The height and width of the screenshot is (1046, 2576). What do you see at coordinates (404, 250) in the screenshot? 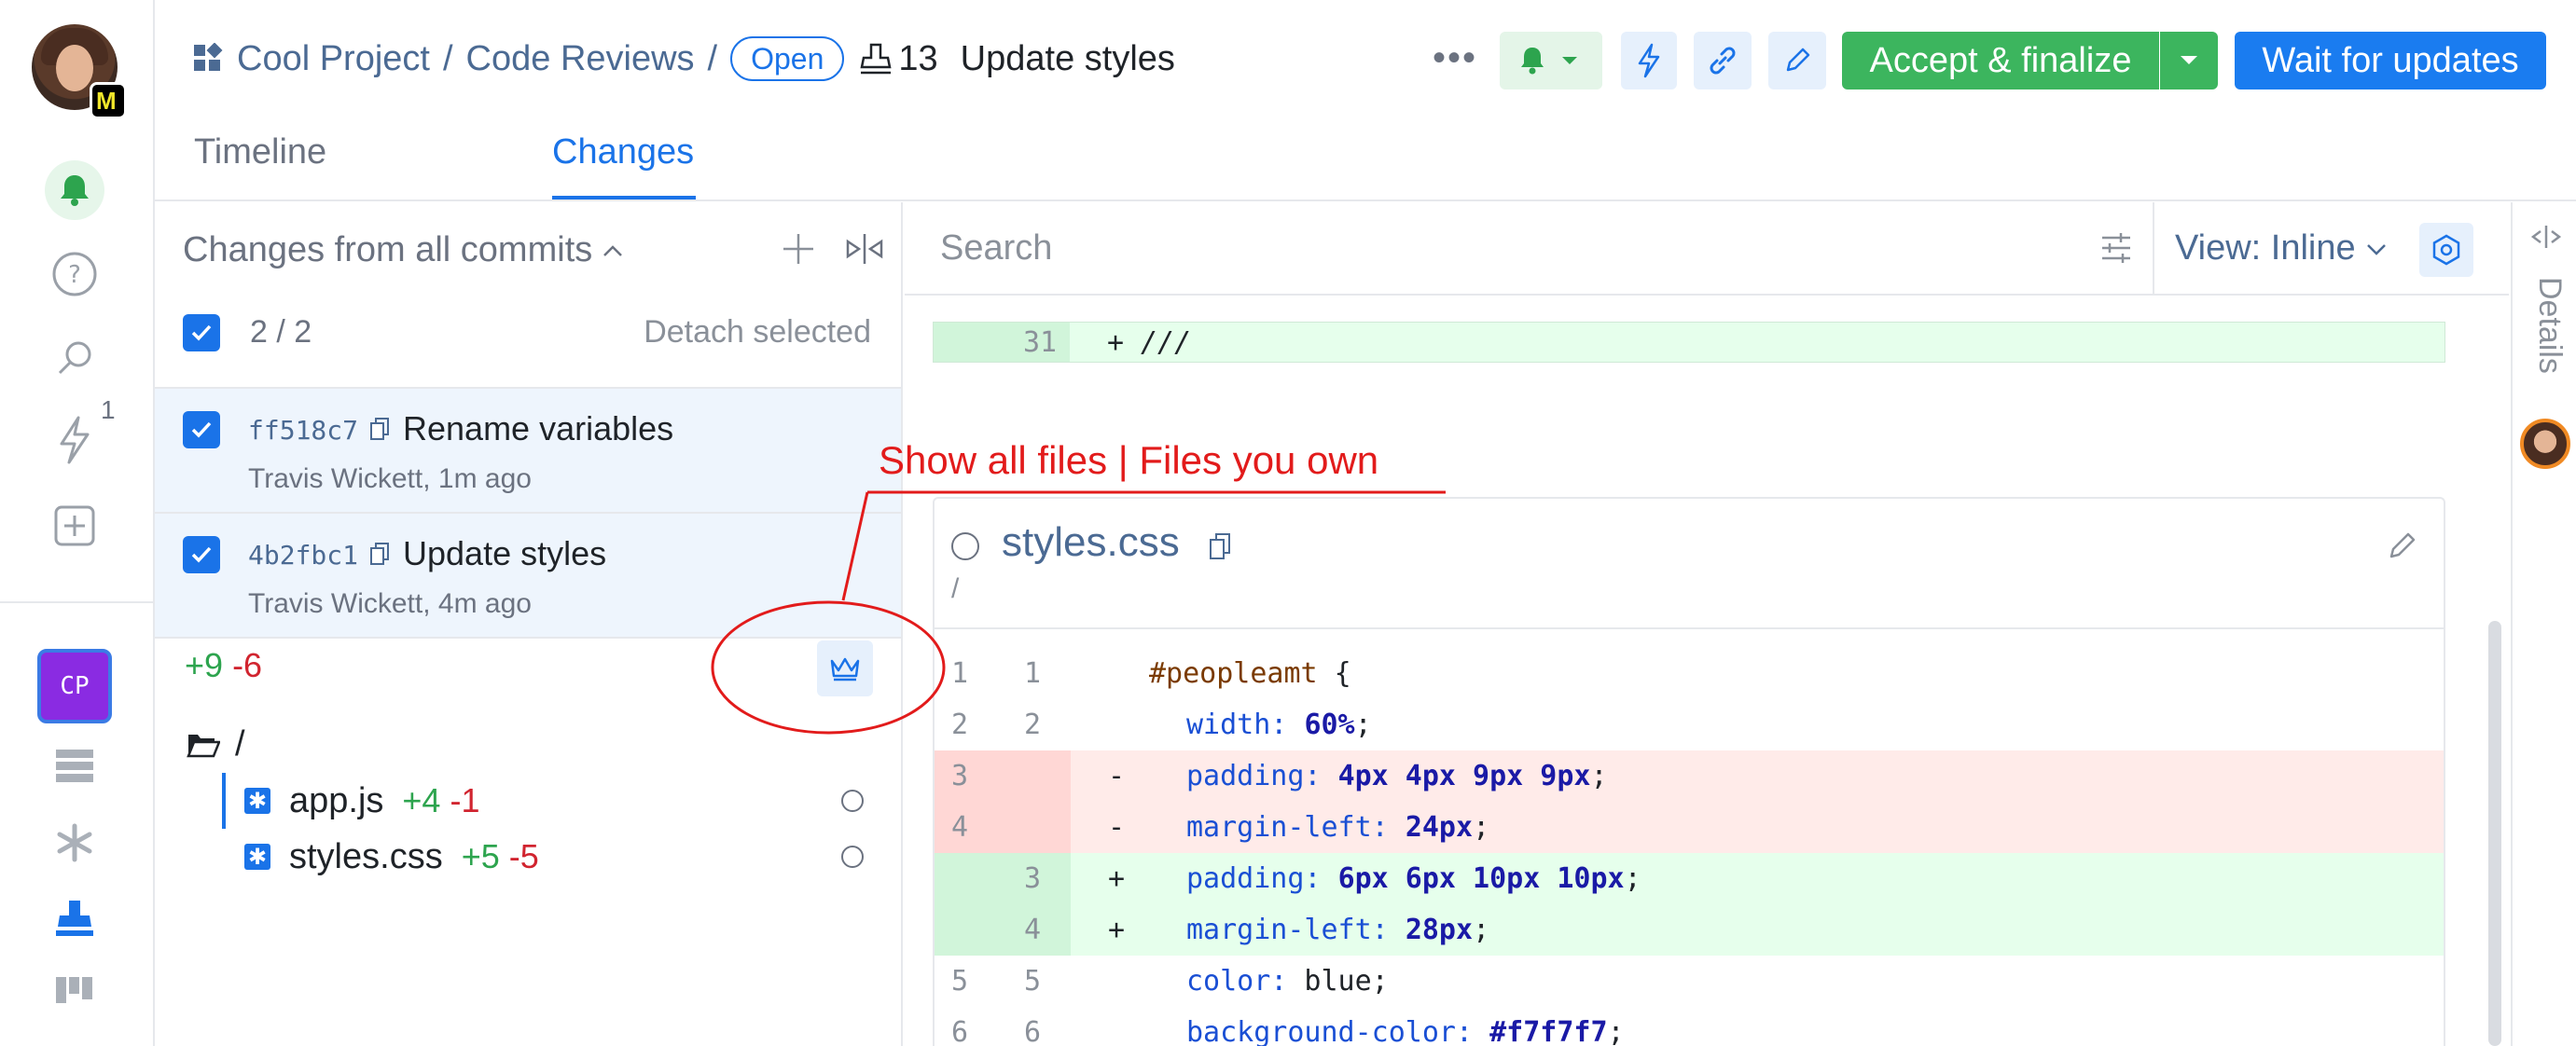
I see `changes-scope-dropdown: Changes from all commits` at bounding box center [404, 250].